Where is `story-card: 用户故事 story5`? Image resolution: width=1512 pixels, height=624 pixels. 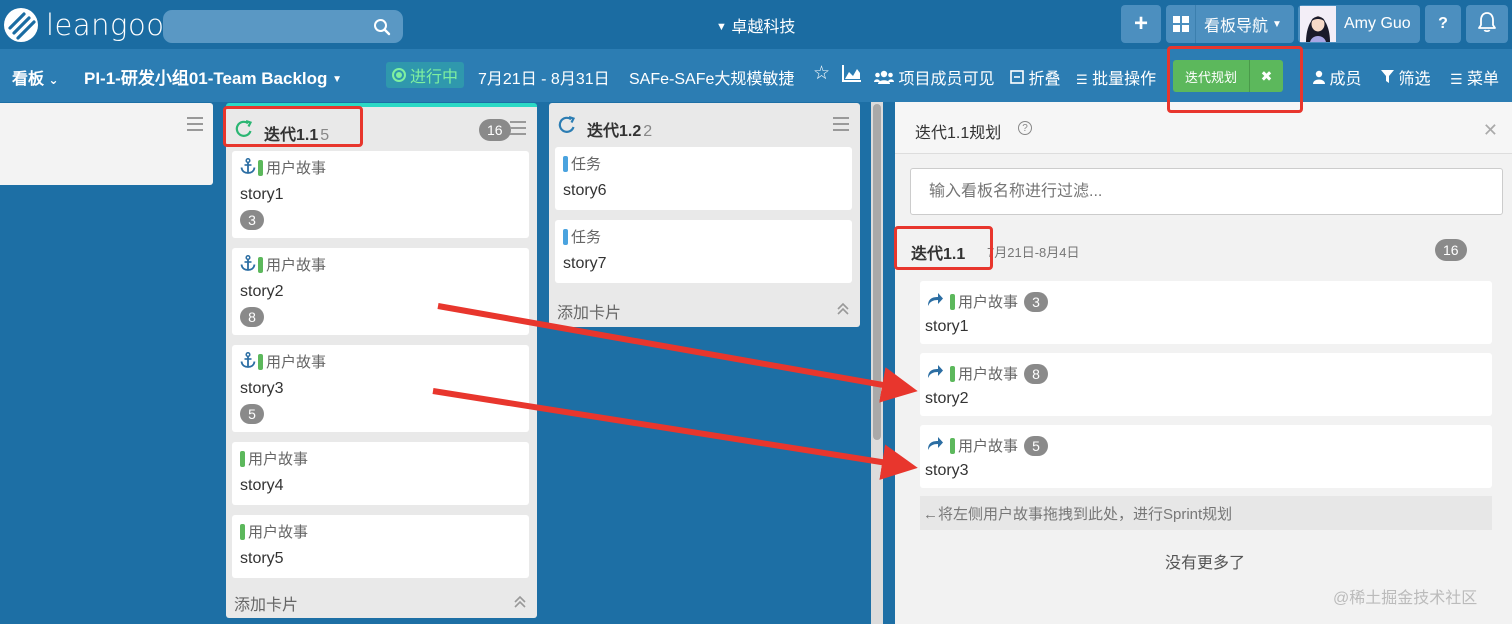 story-card: 用户故事 story5 is located at coordinates (380, 546).